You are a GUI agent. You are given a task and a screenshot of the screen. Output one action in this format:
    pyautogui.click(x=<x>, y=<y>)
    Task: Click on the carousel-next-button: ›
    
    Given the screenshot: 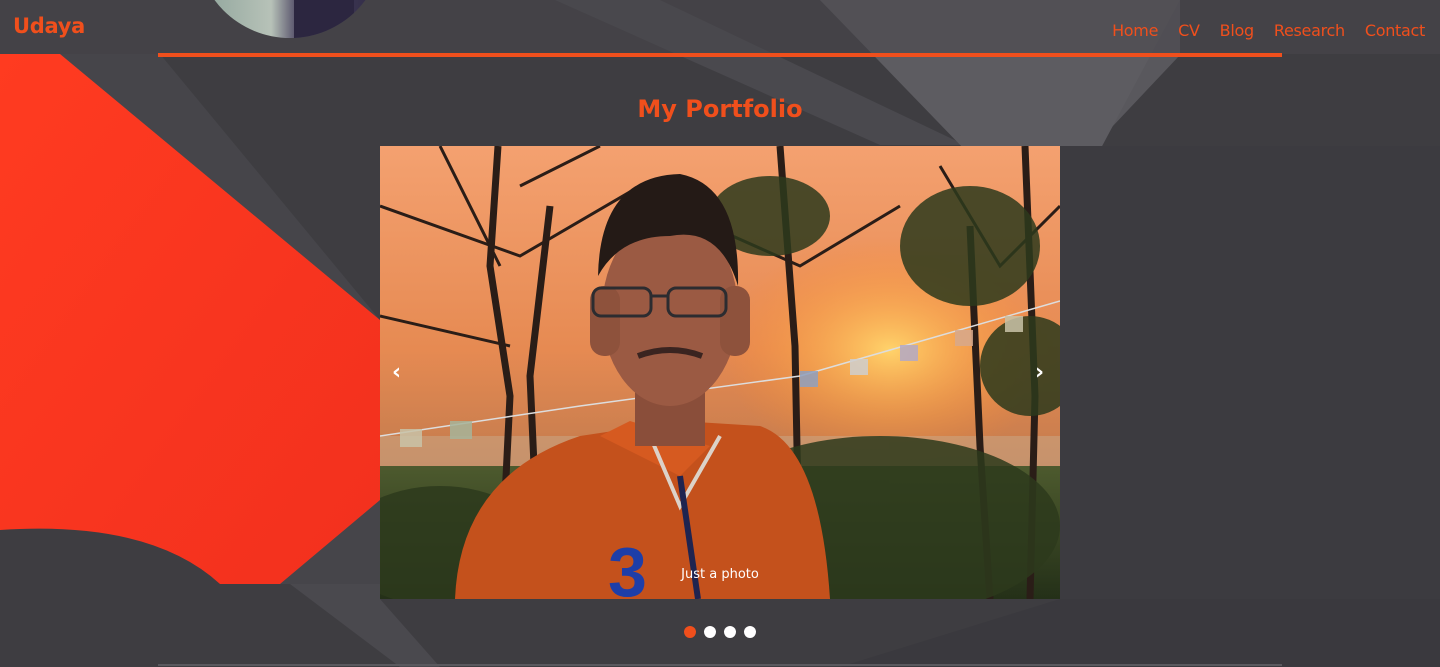 What is the action you would take?
    pyautogui.click(x=1039, y=372)
    